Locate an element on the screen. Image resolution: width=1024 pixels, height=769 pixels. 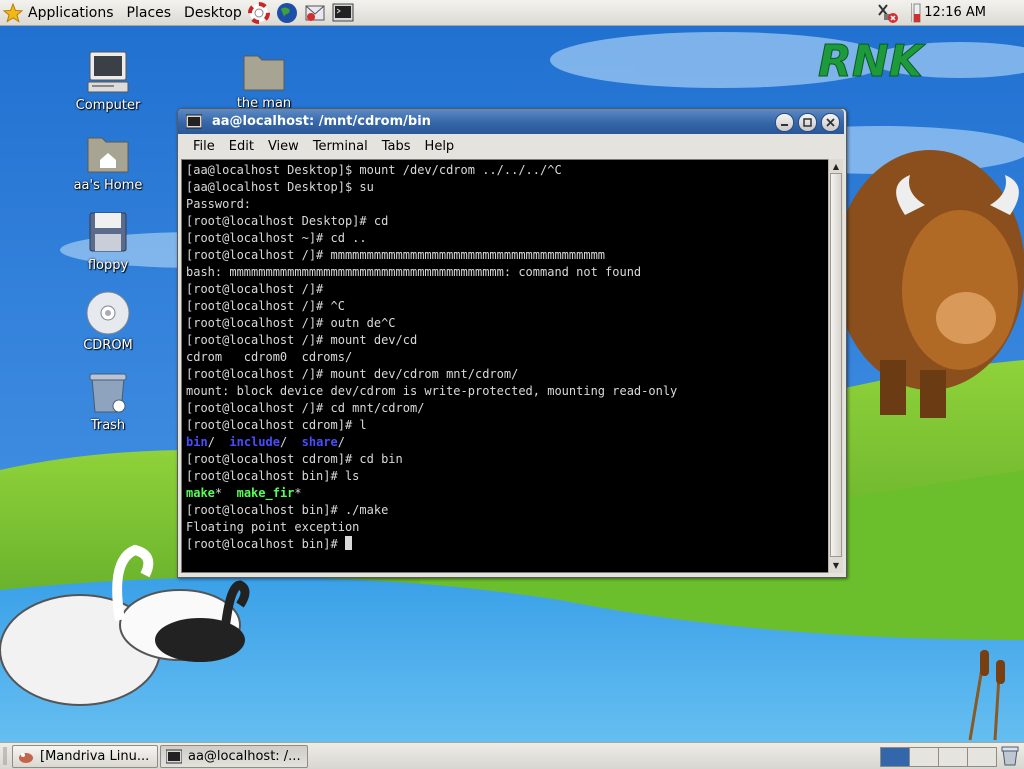
terminal-launcher is located at coordinates (343, 12).